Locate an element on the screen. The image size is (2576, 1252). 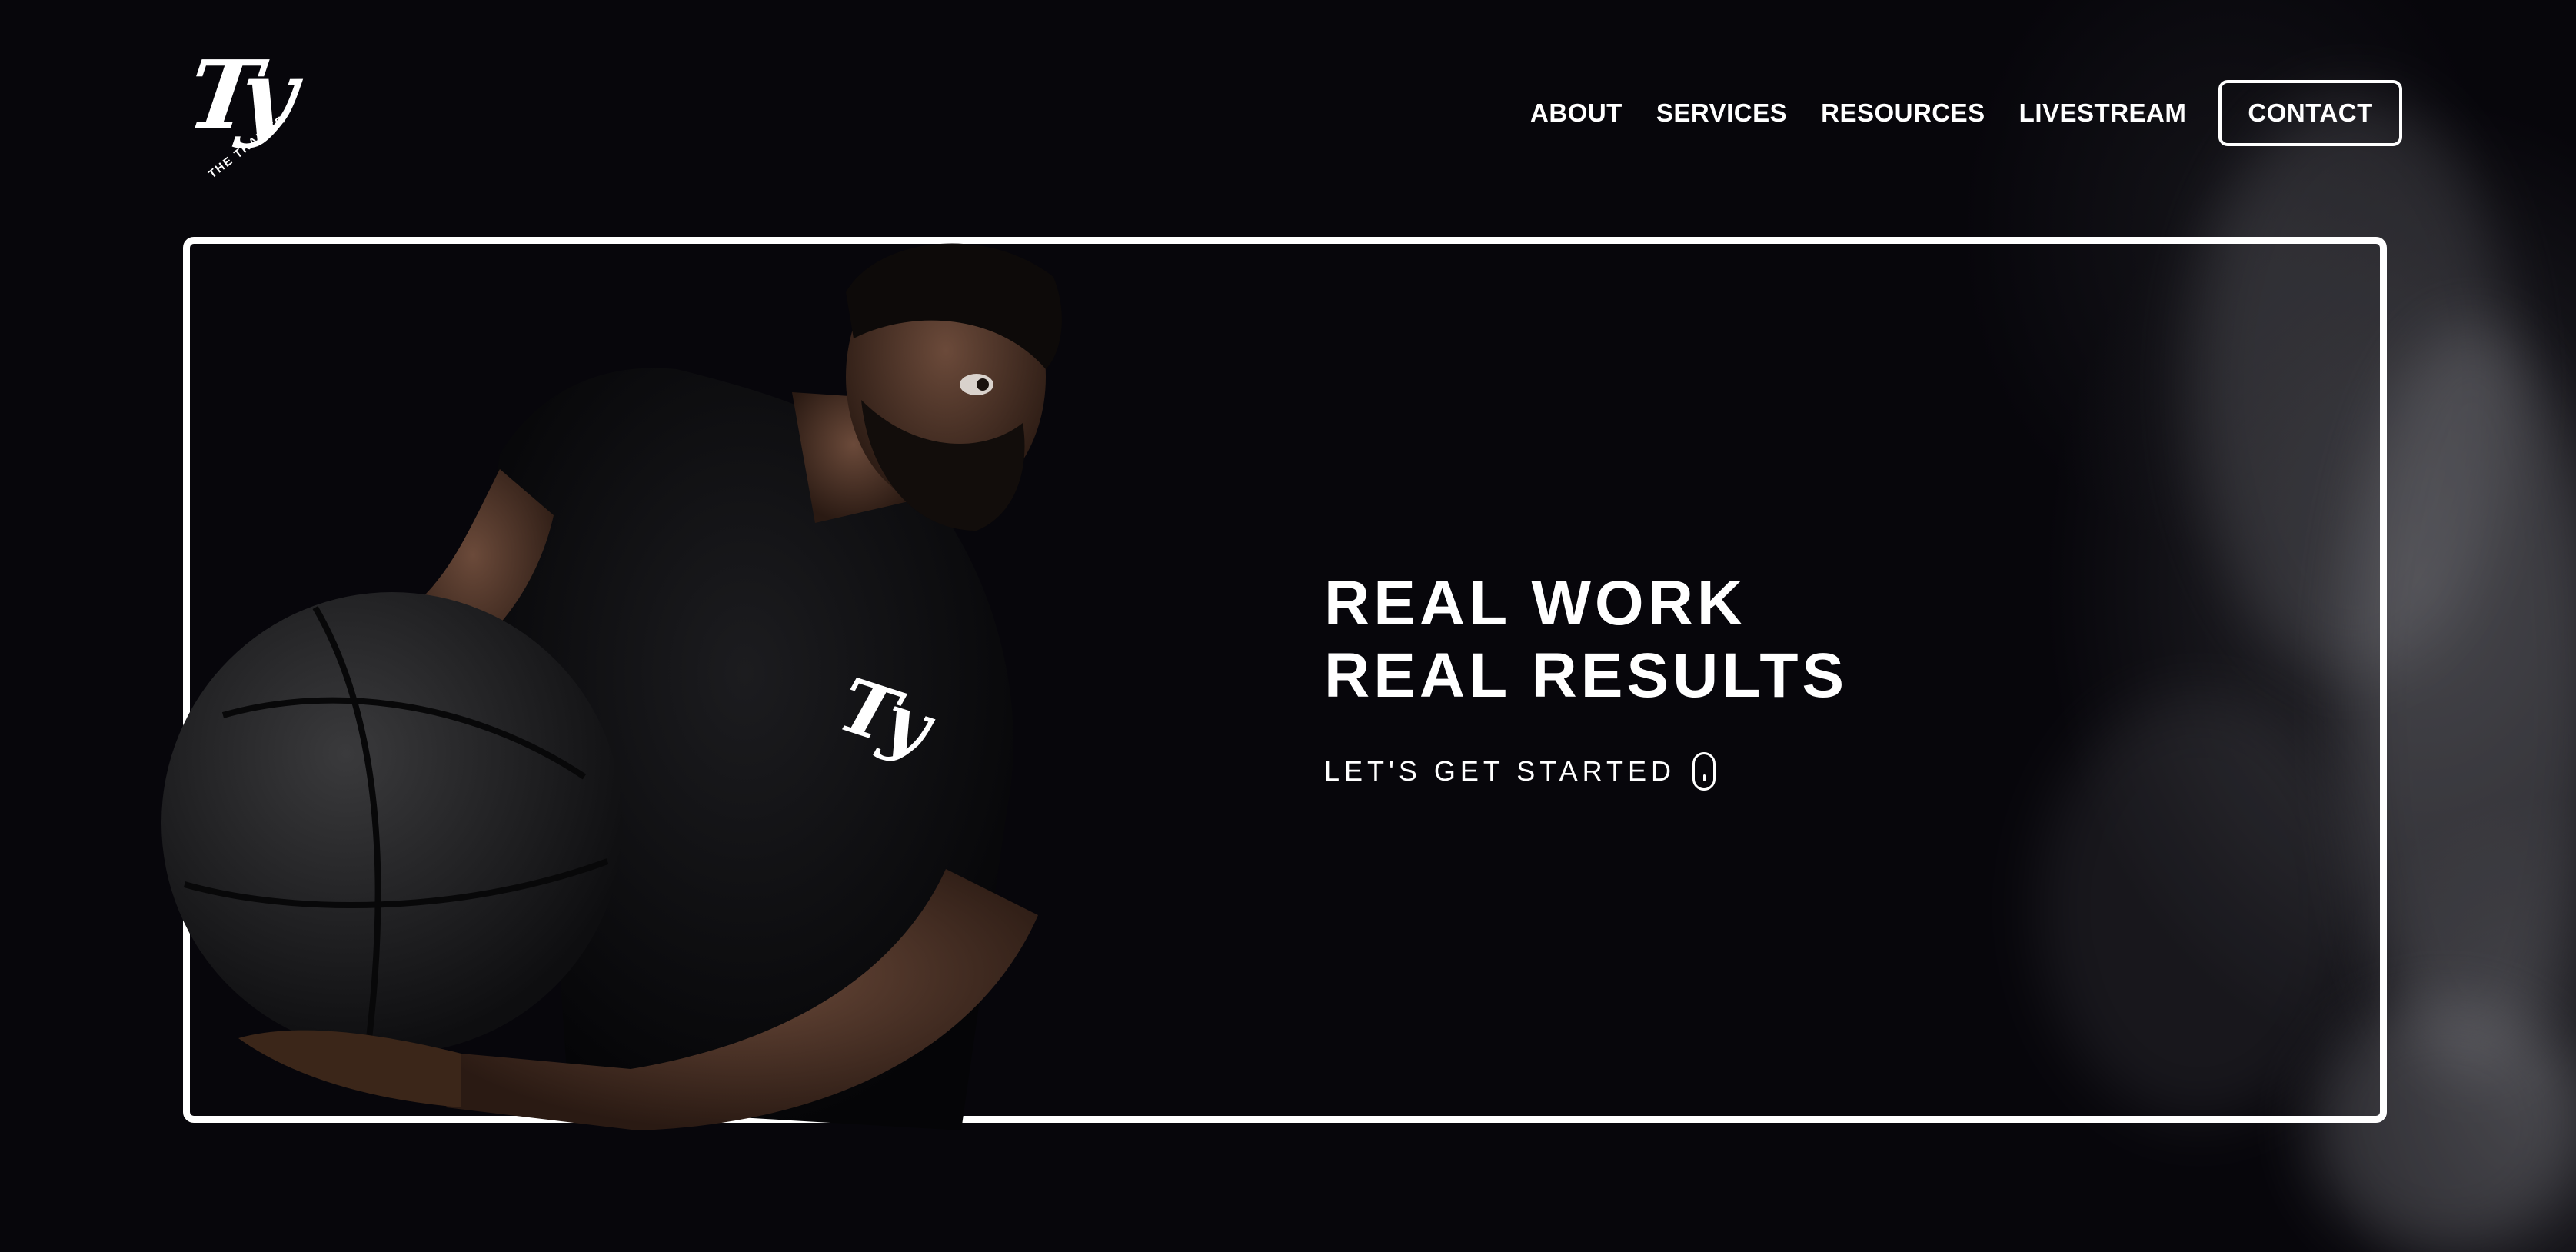
nav-link-about: ABOUT is located at coordinates (1576, 113).